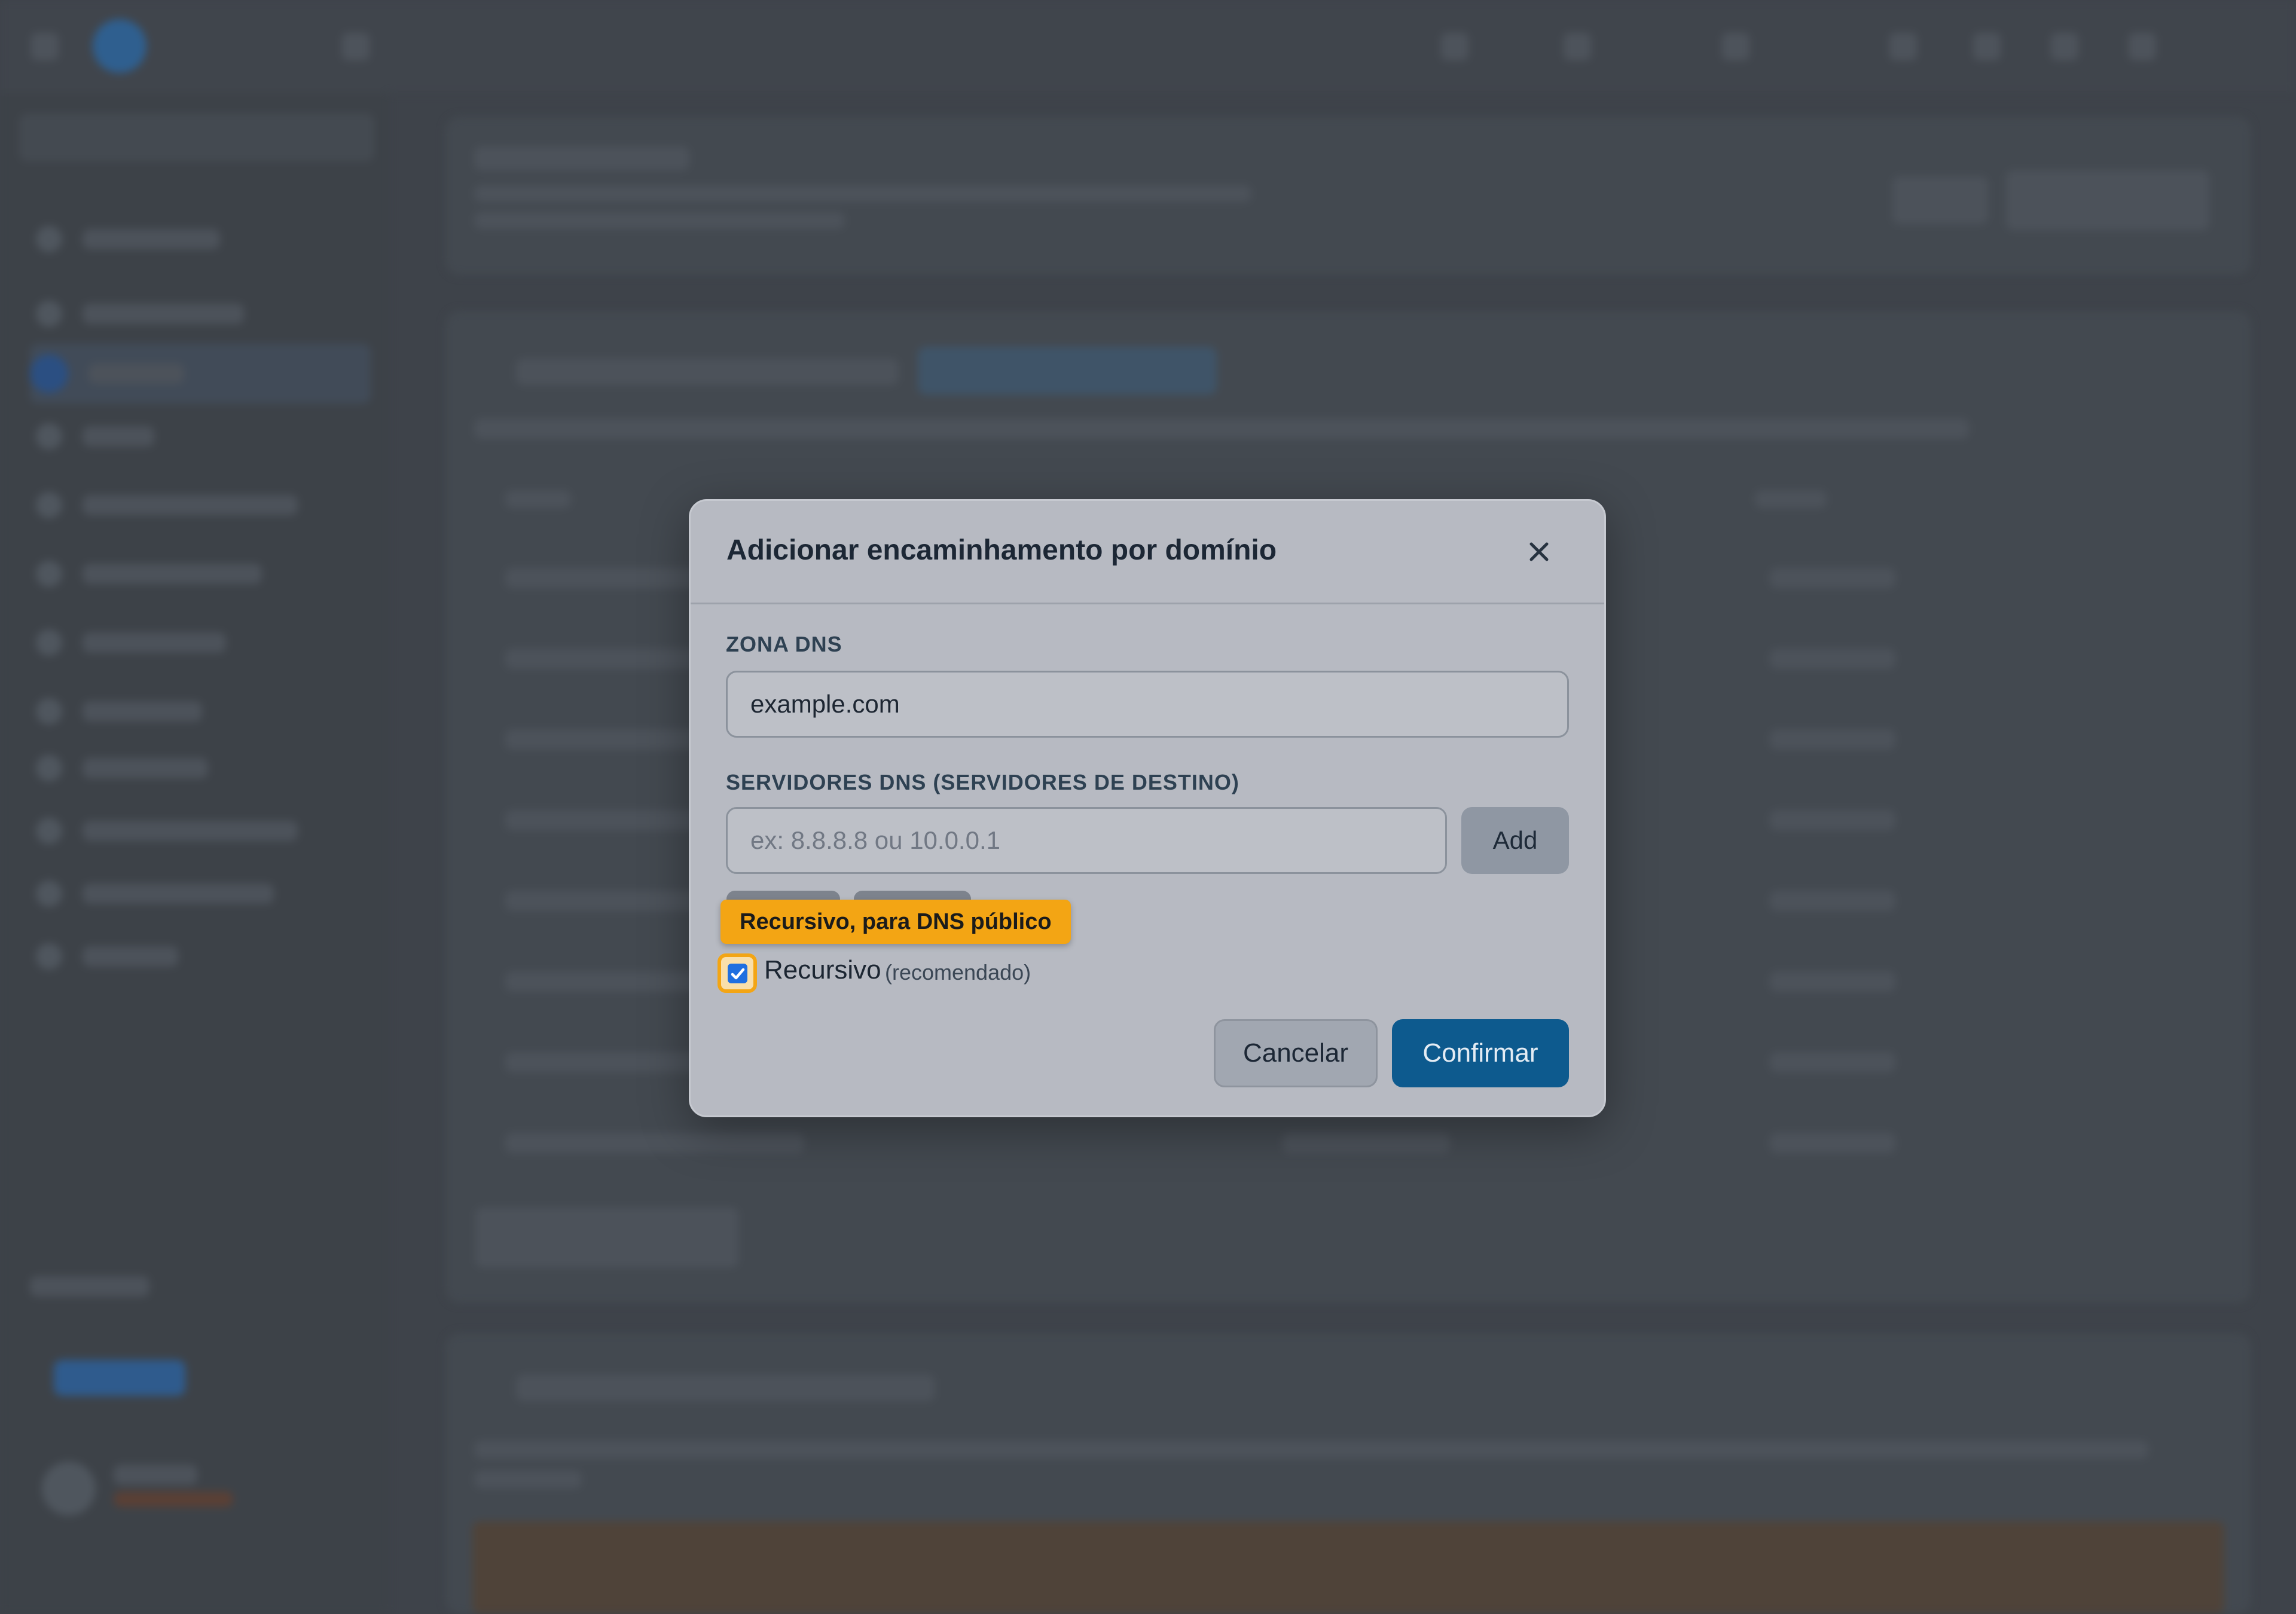 The width and height of the screenshot is (2296, 1614). What do you see at coordinates (1086, 840) in the screenshot?
I see `servers-input` at bounding box center [1086, 840].